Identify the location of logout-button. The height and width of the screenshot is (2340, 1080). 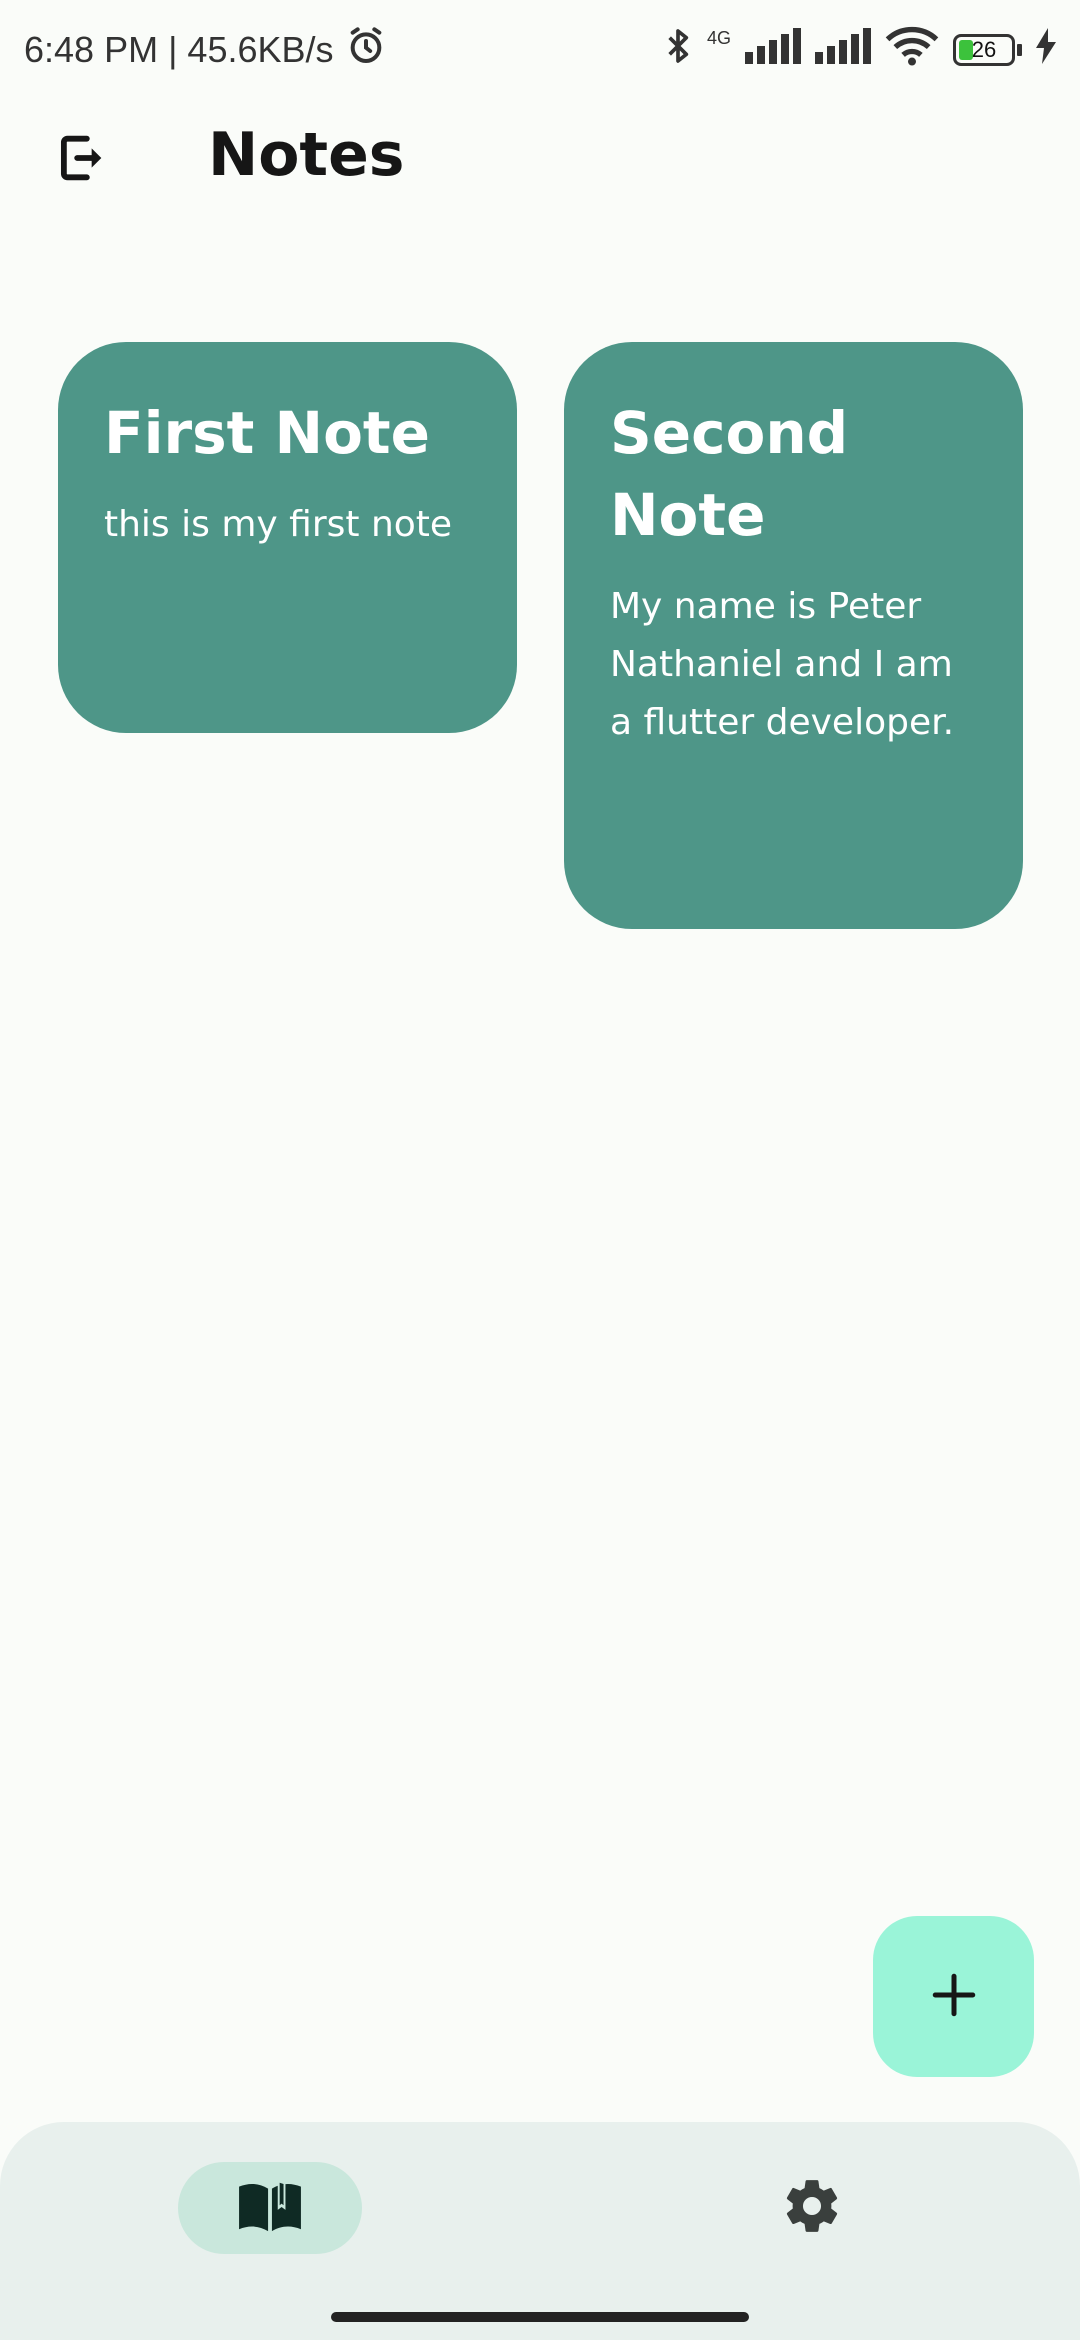
(82, 160).